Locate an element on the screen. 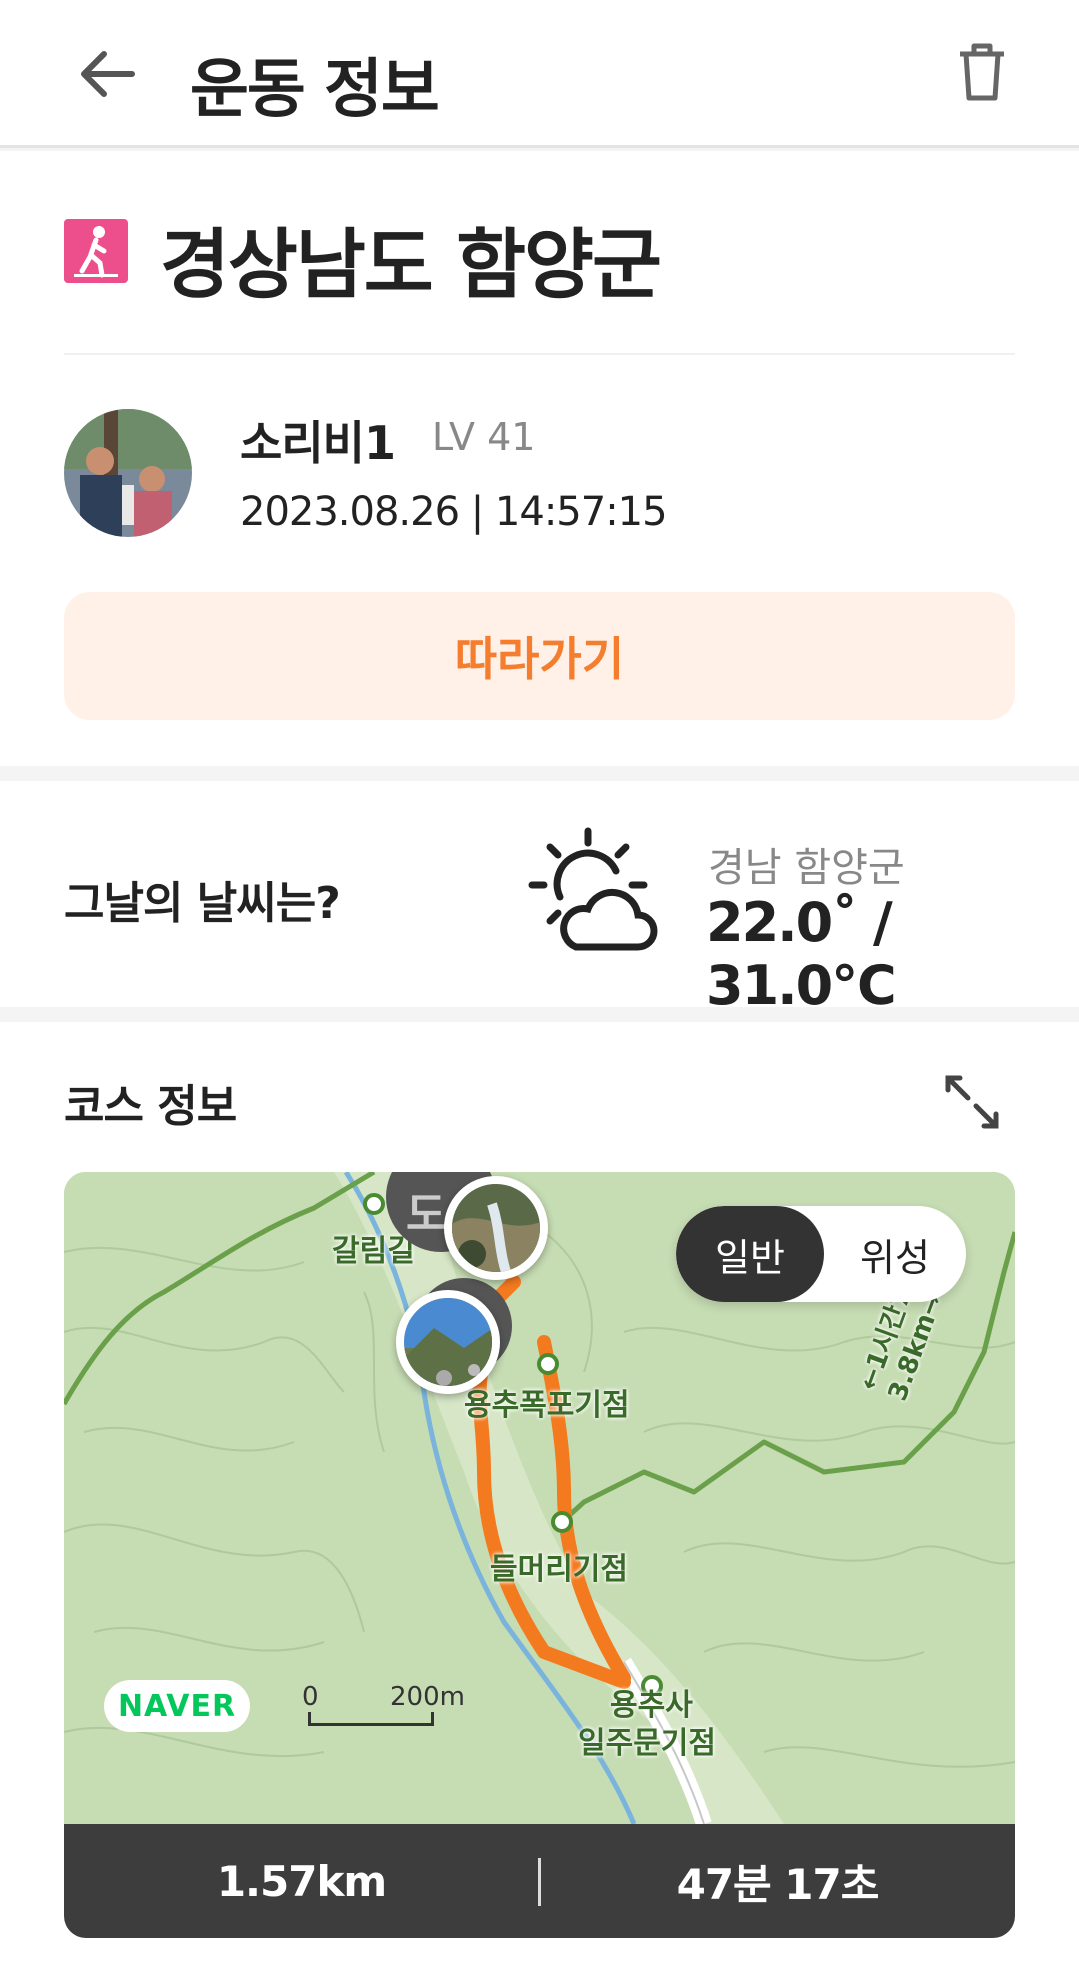 The width and height of the screenshot is (1079, 1988). weather-region: 경남 함양군 is located at coordinates (806, 868).